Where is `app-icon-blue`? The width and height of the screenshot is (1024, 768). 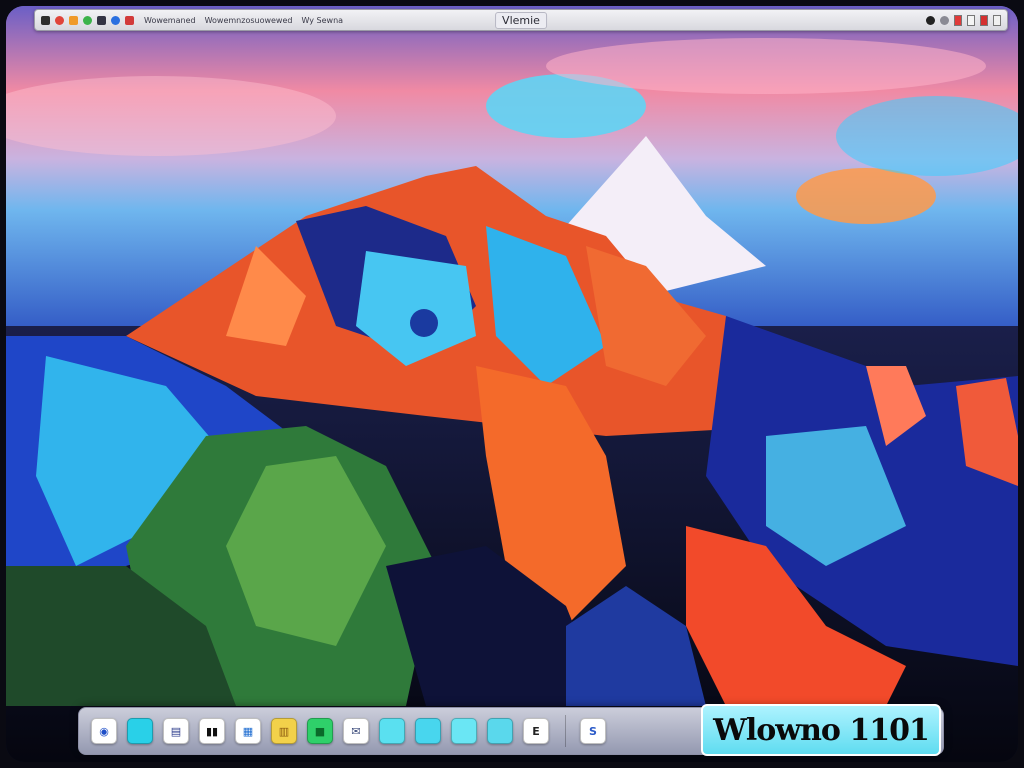
app-icon-blue is located at coordinates (115, 20).